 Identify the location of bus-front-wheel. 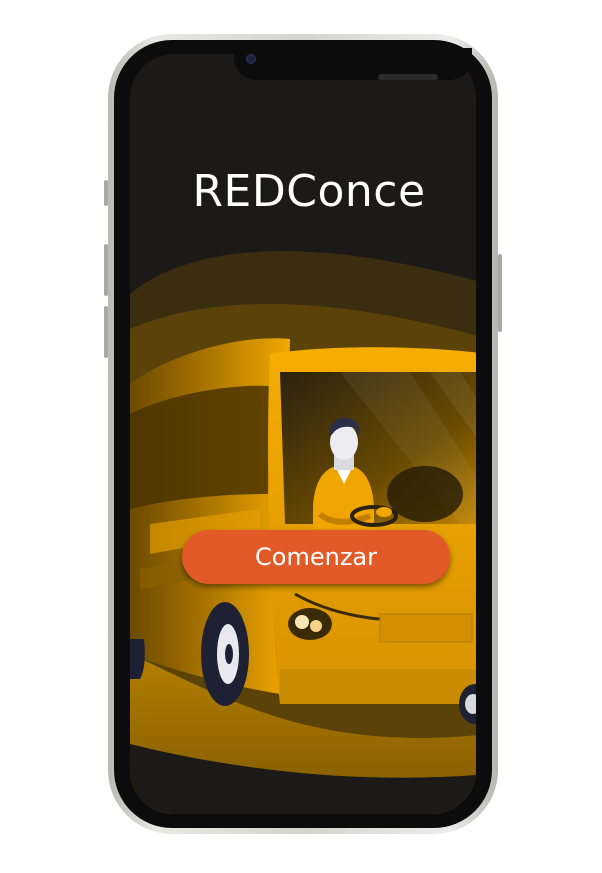
(225, 654).